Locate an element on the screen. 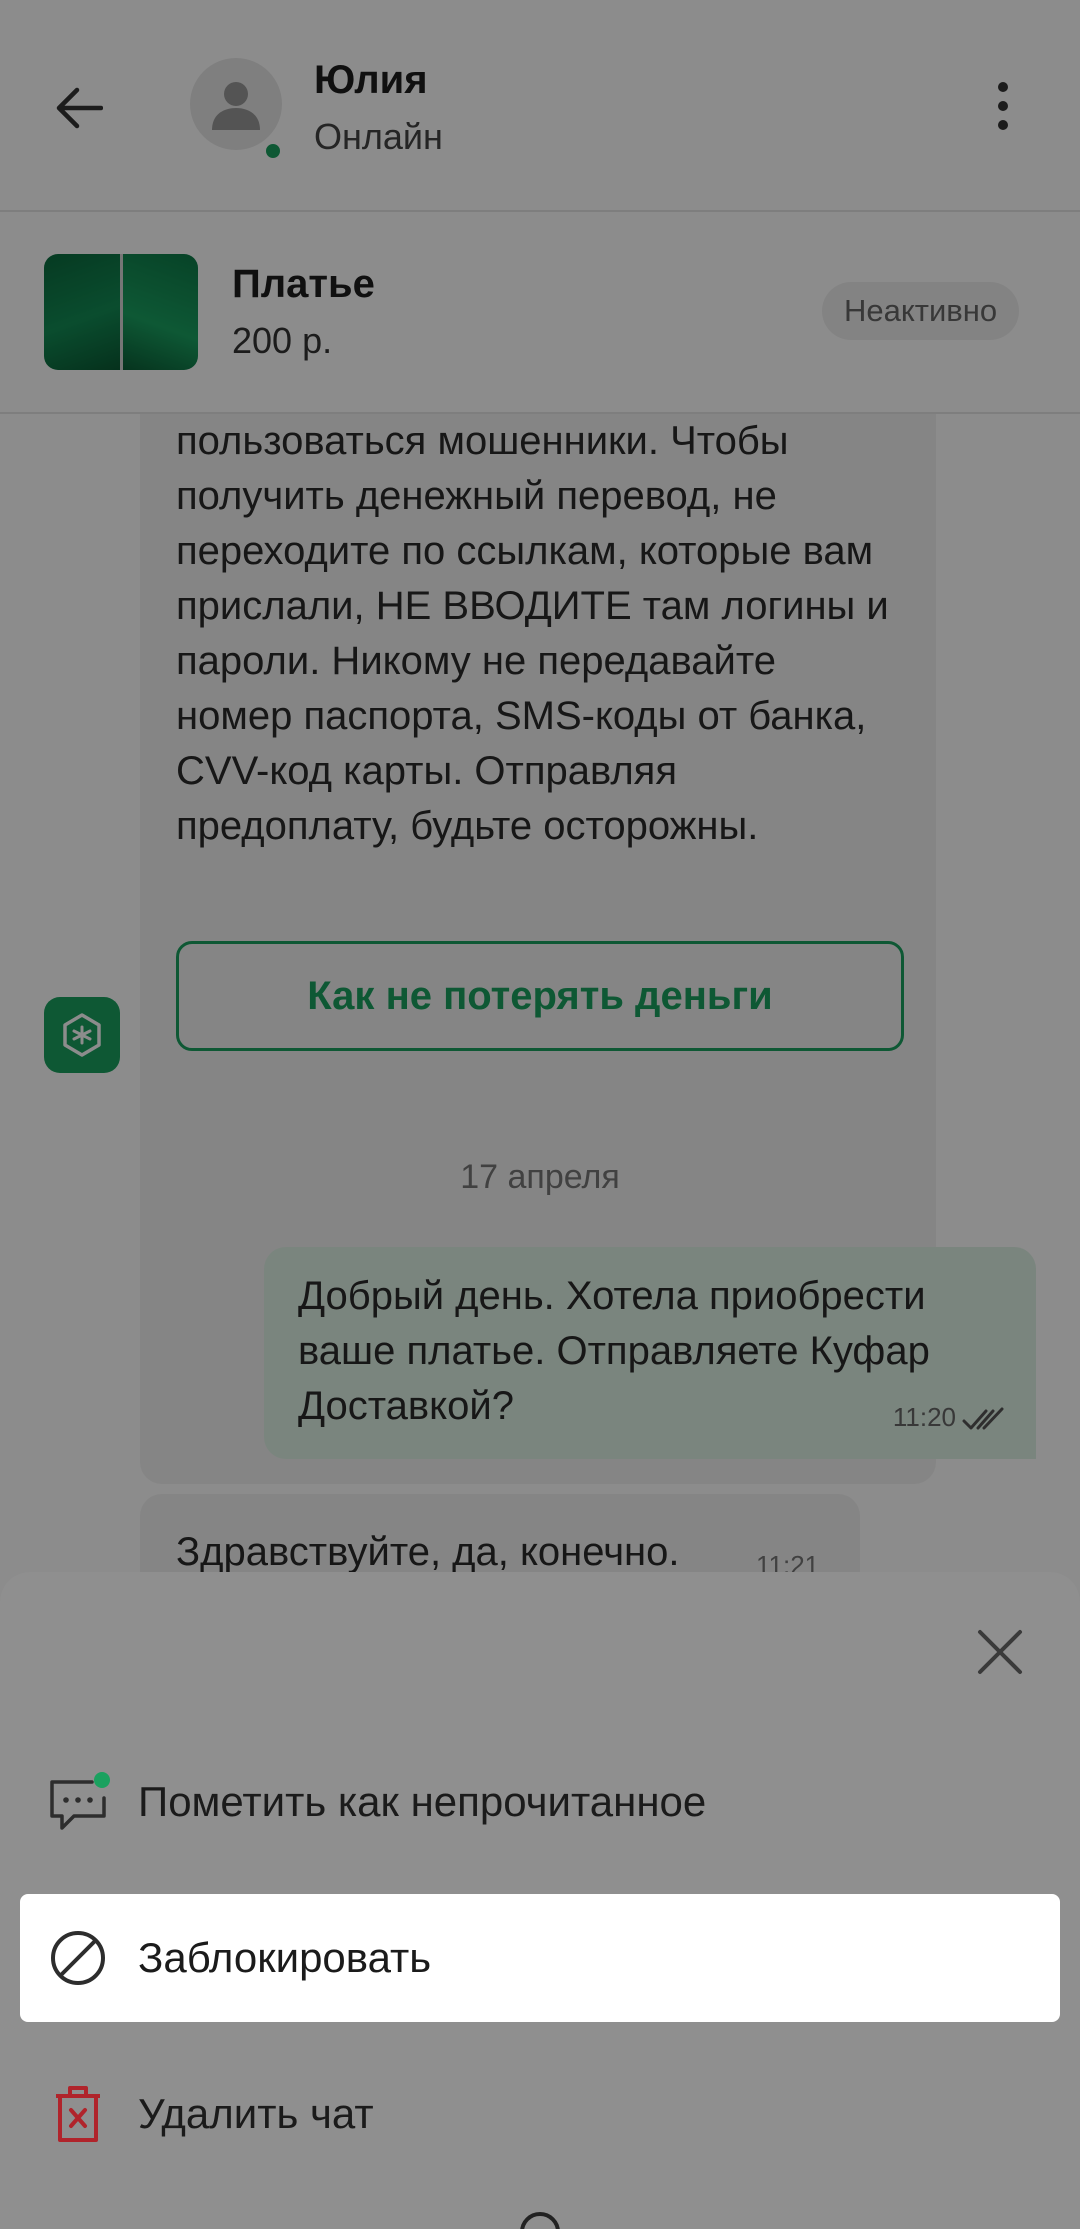 Image resolution: width=1080 pixels, height=2229 pixels. close-button is located at coordinates (1000, 1652).